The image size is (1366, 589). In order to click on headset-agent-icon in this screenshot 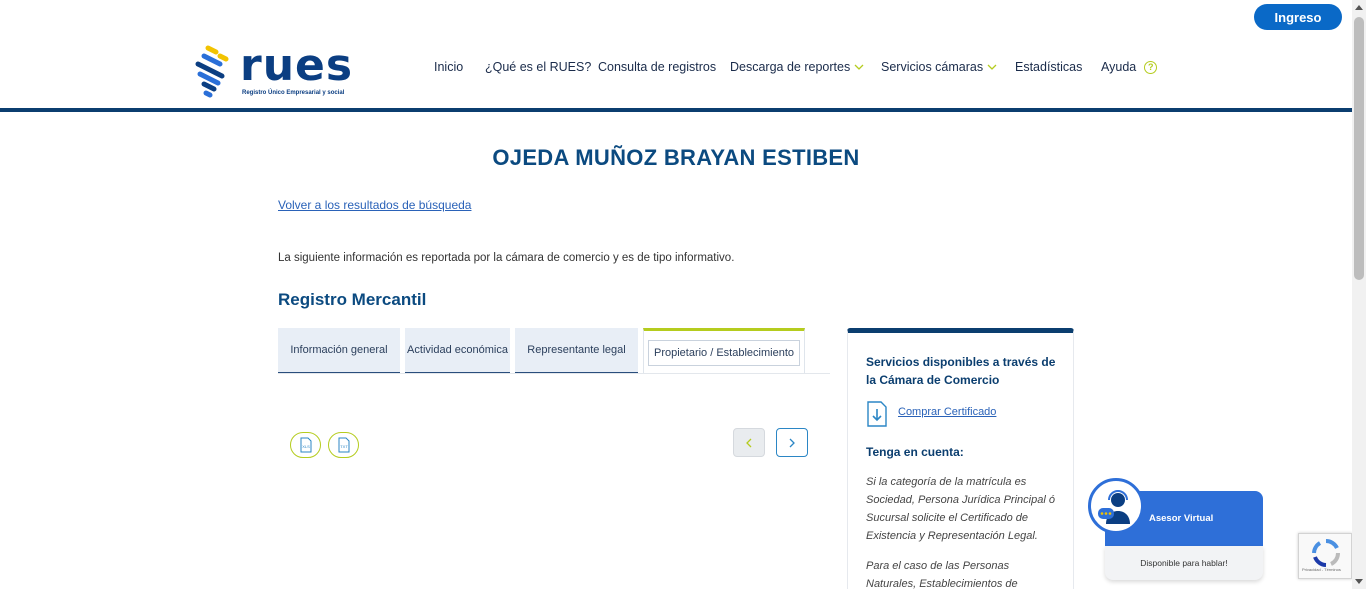, I will do `click(1114, 507)`.